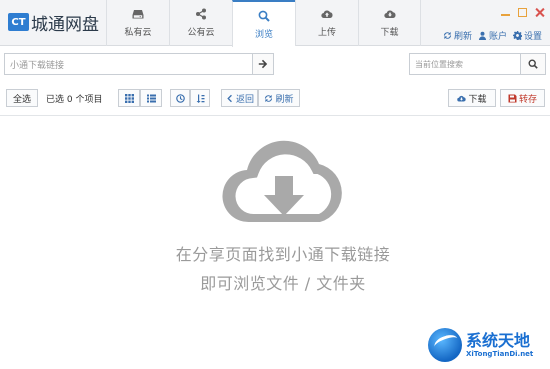 The width and height of the screenshot is (550, 369). I want to click on download-link-input: 小通下载链接, so click(128, 64).